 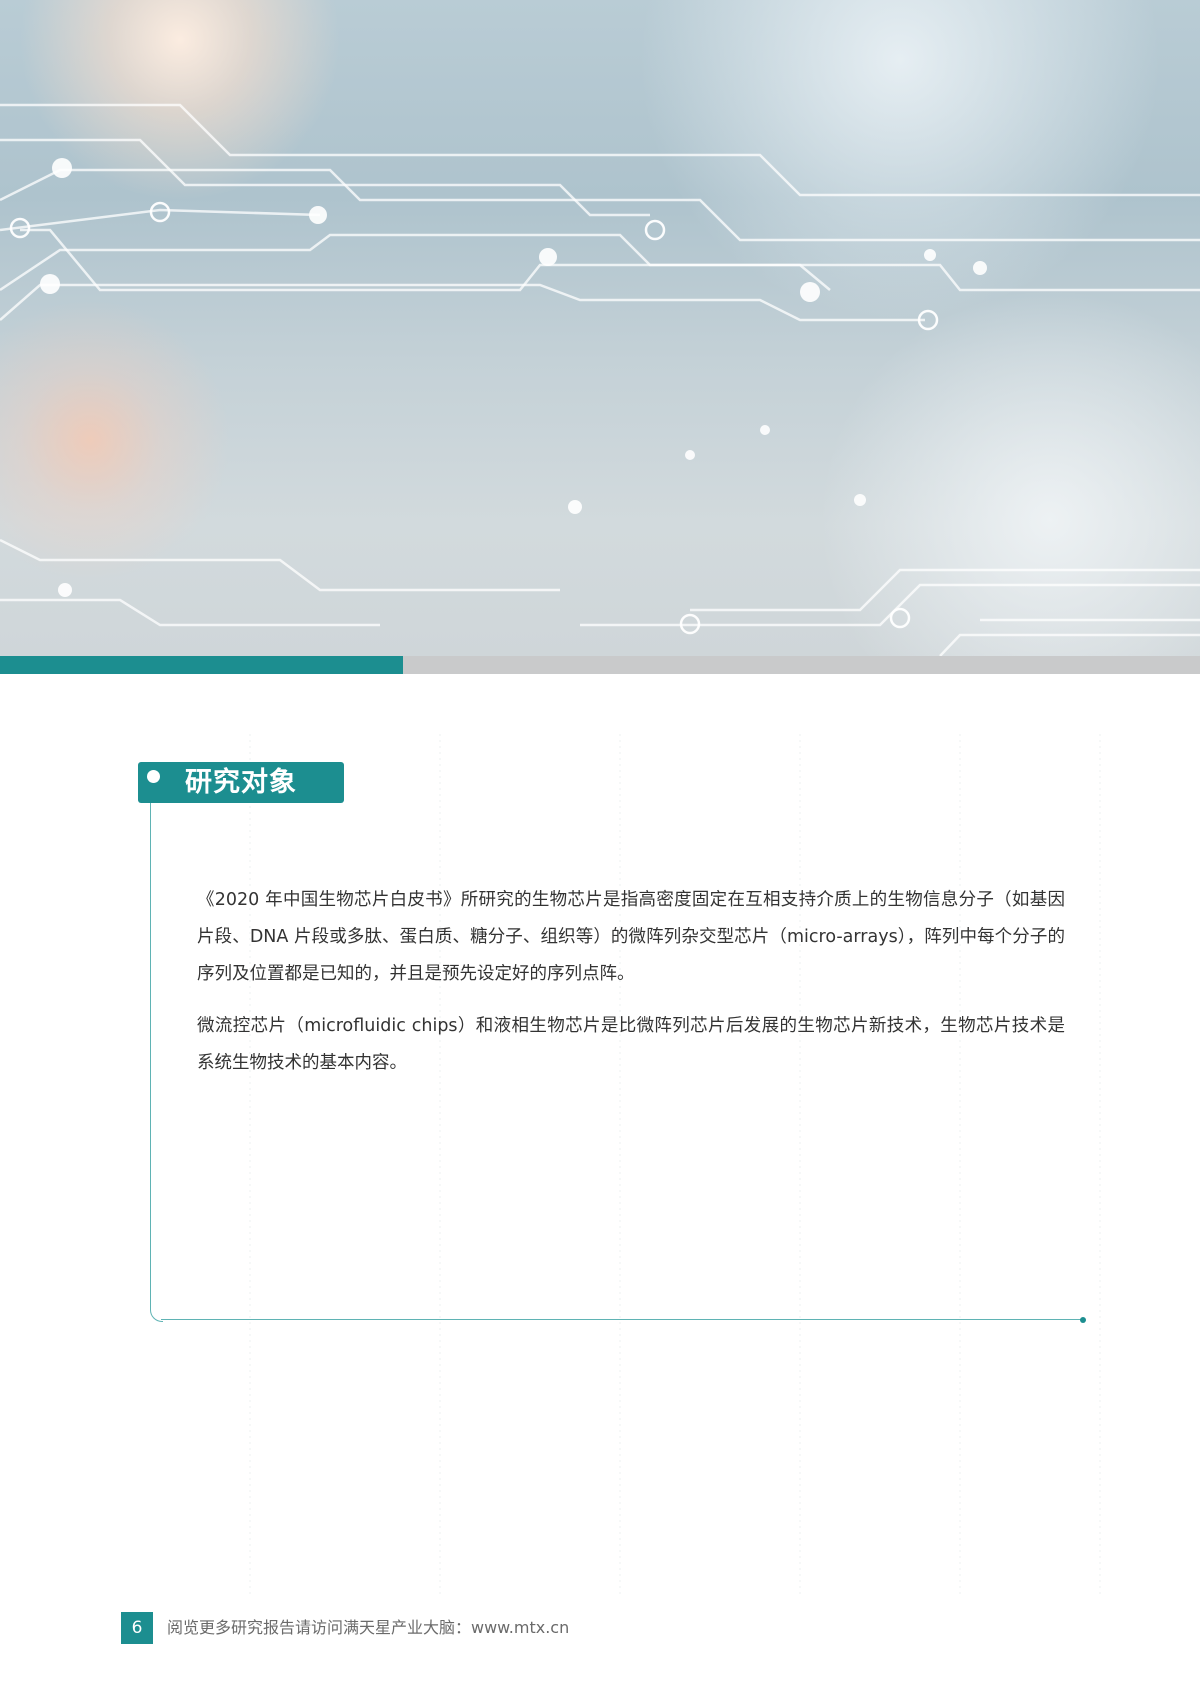 What do you see at coordinates (368, 1628) in the screenshot?
I see `footer-link-text: 阅览更多研究报告请访问满天星产业大脑：www.mtx.cn` at bounding box center [368, 1628].